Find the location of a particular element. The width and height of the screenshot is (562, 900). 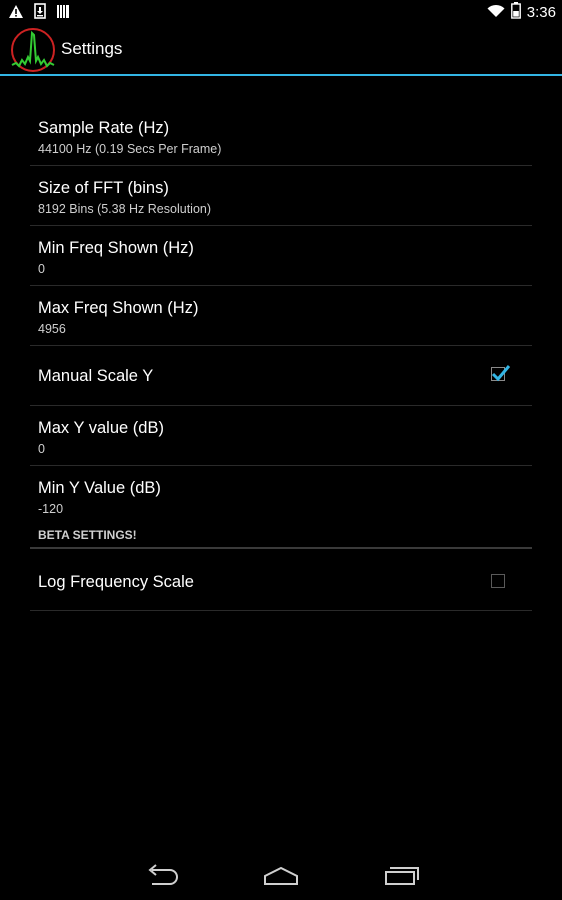

warning-icon is located at coordinates (16, 14).